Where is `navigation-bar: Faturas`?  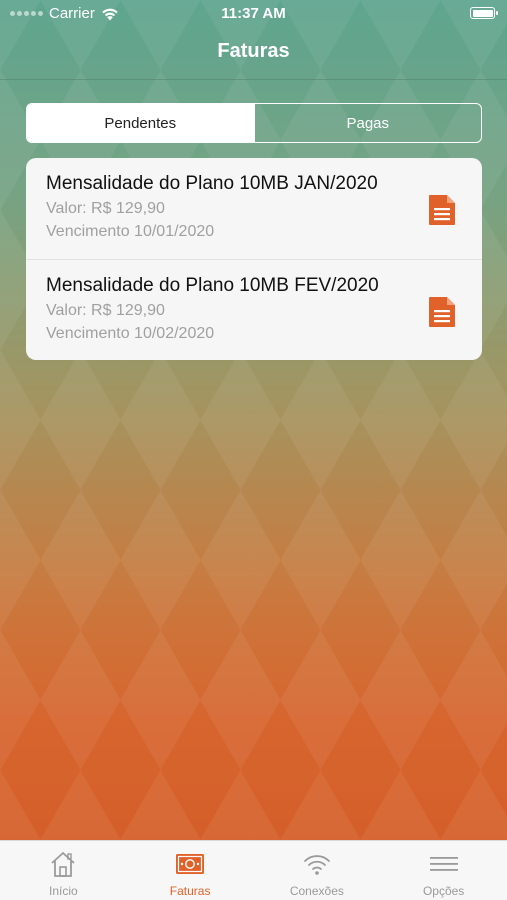
navigation-bar: Faturas is located at coordinates (253, 54).